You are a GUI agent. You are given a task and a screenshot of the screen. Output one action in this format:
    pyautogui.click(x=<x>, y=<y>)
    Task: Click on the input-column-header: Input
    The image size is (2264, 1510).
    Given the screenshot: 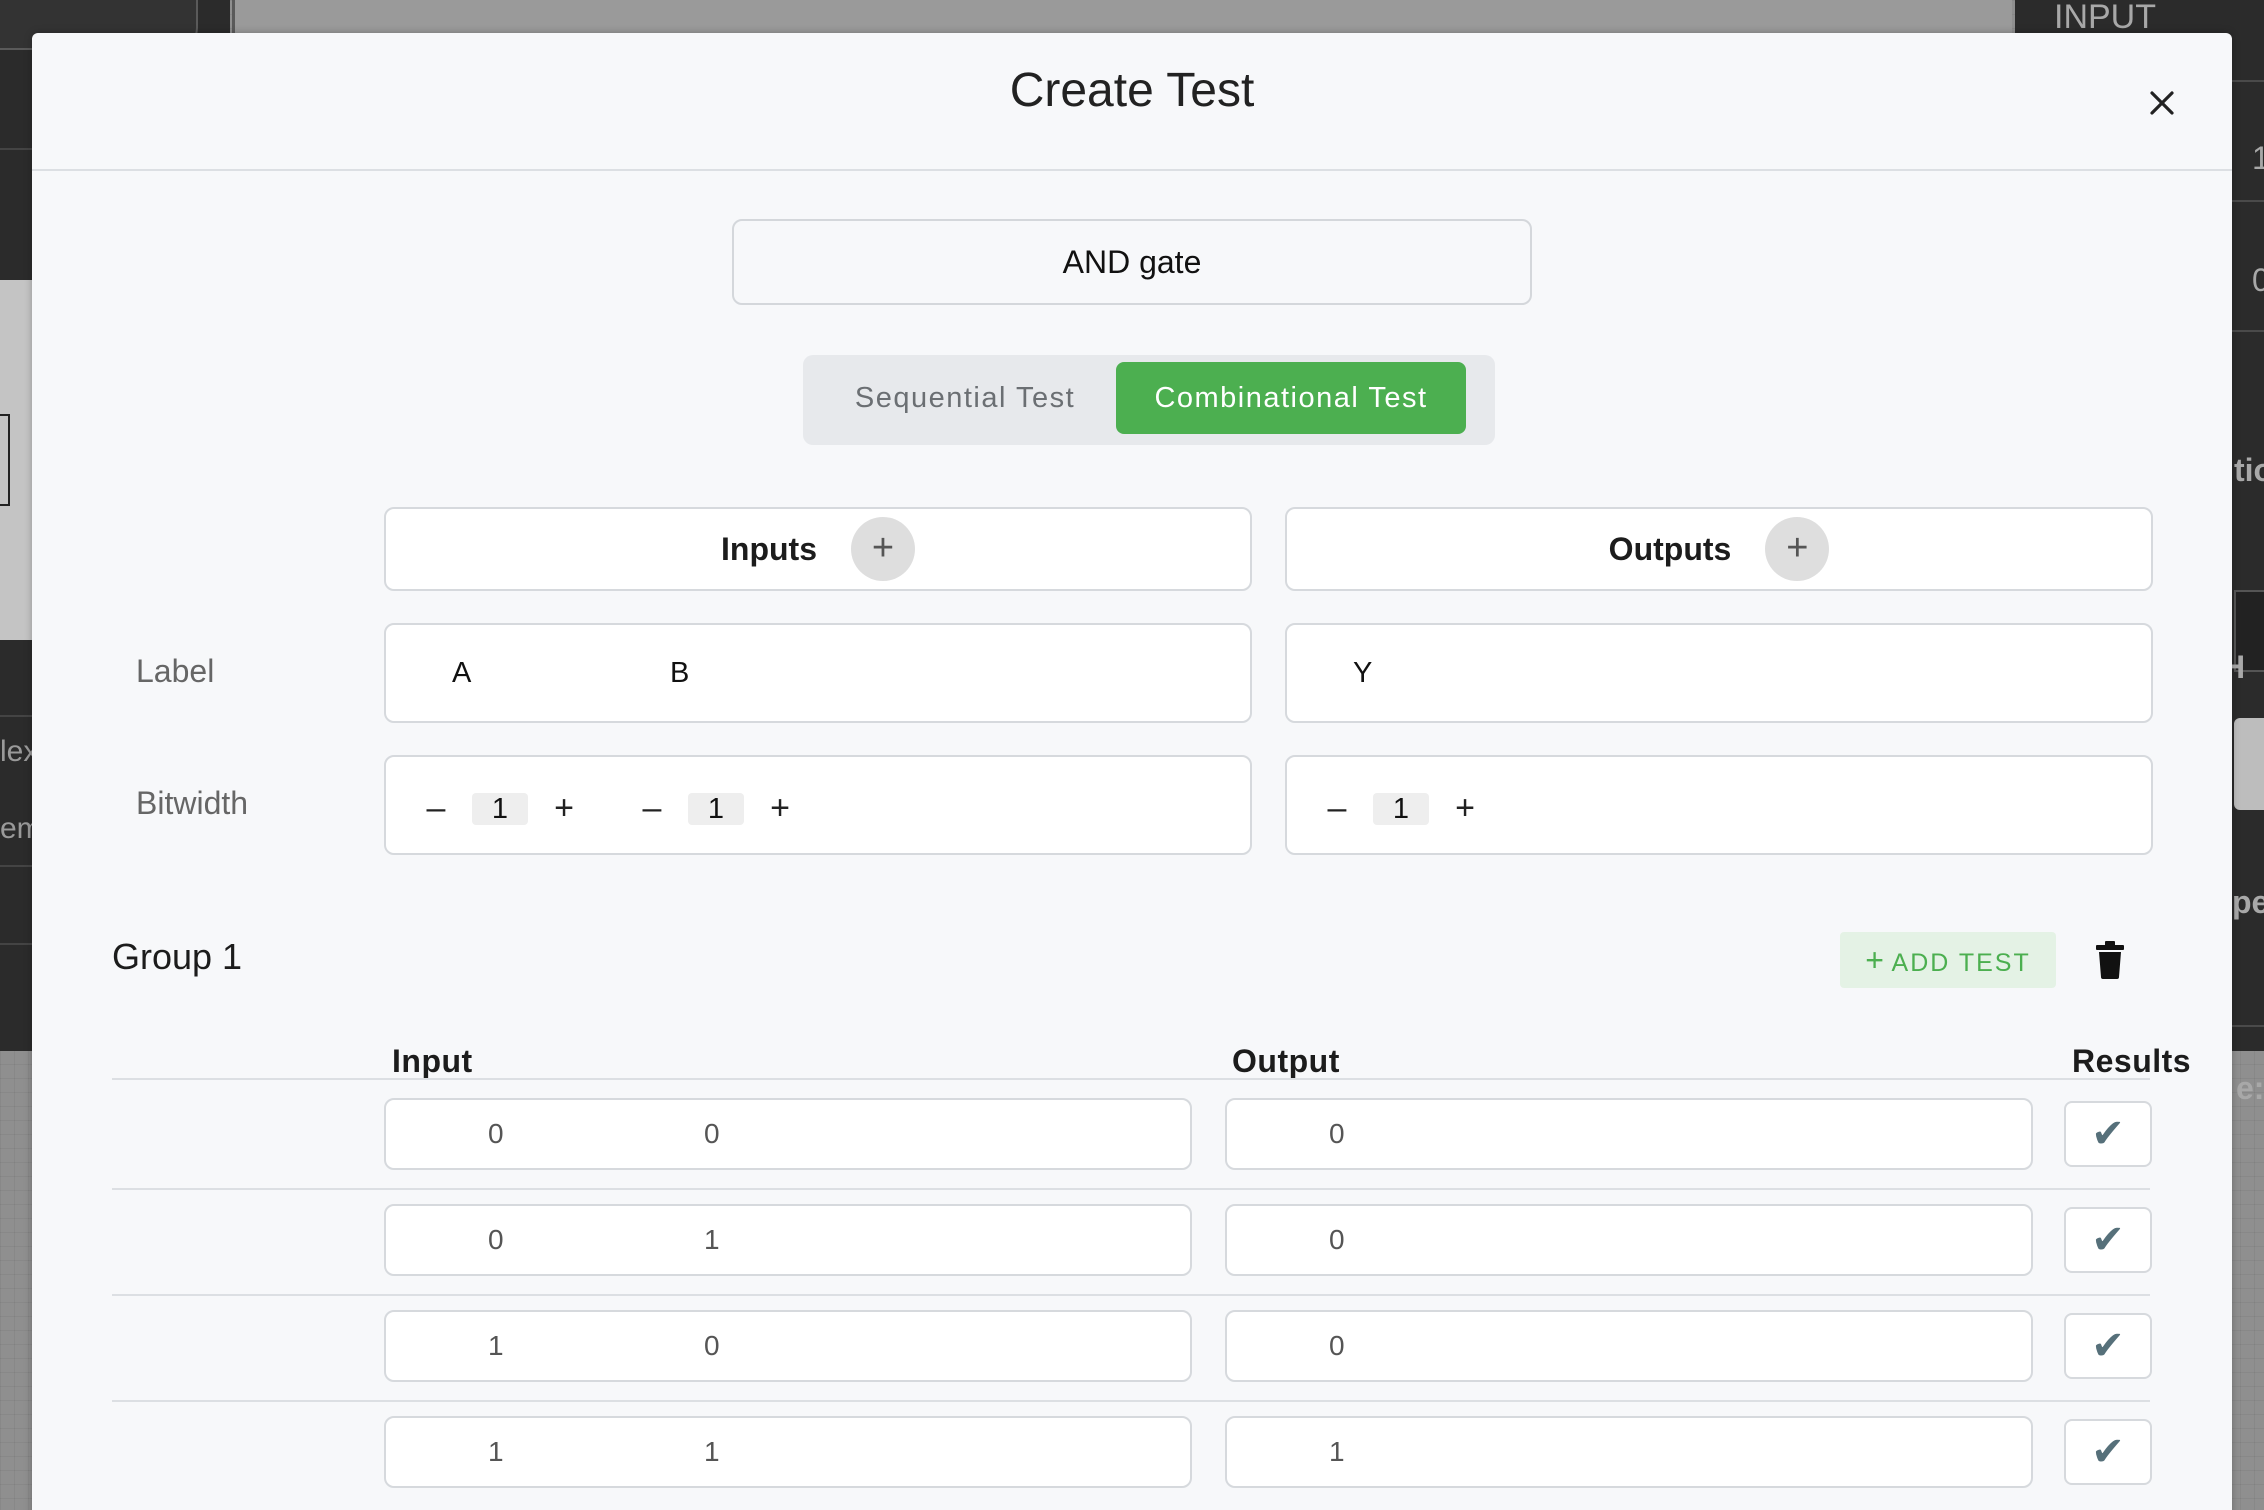 What is the action you would take?
    pyautogui.click(x=432, y=1061)
    